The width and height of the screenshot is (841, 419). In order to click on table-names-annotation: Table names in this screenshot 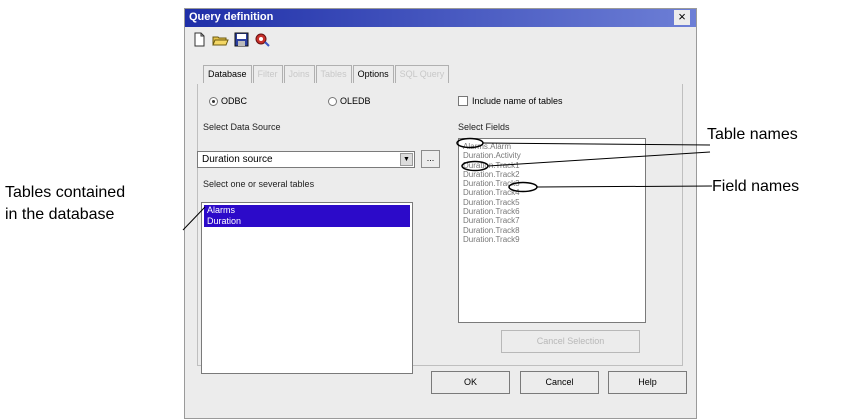, I will do `click(752, 134)`.